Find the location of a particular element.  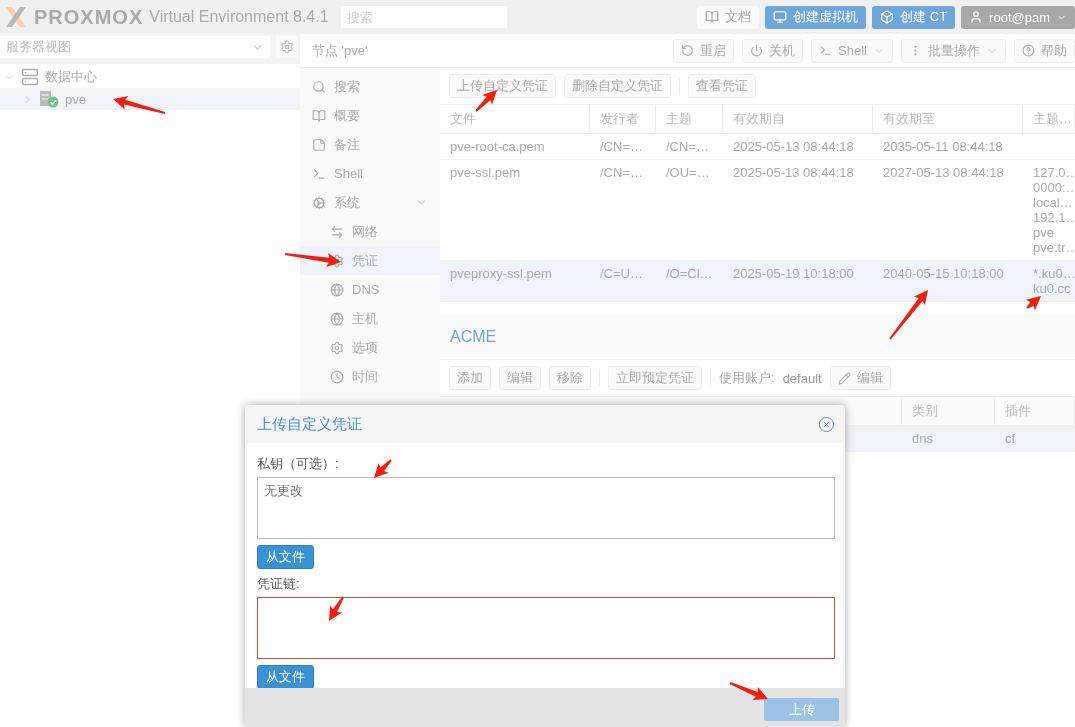

terminal-icon is located at coordinates (319, 173).